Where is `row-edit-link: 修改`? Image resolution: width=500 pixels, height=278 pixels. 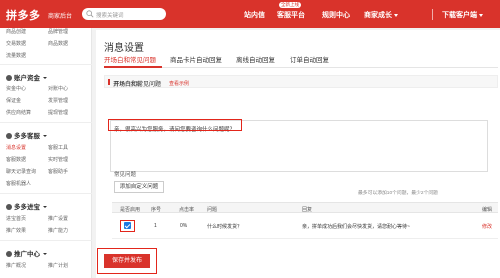 row-edit-link: 修改 is located at coordinates (487, 226).